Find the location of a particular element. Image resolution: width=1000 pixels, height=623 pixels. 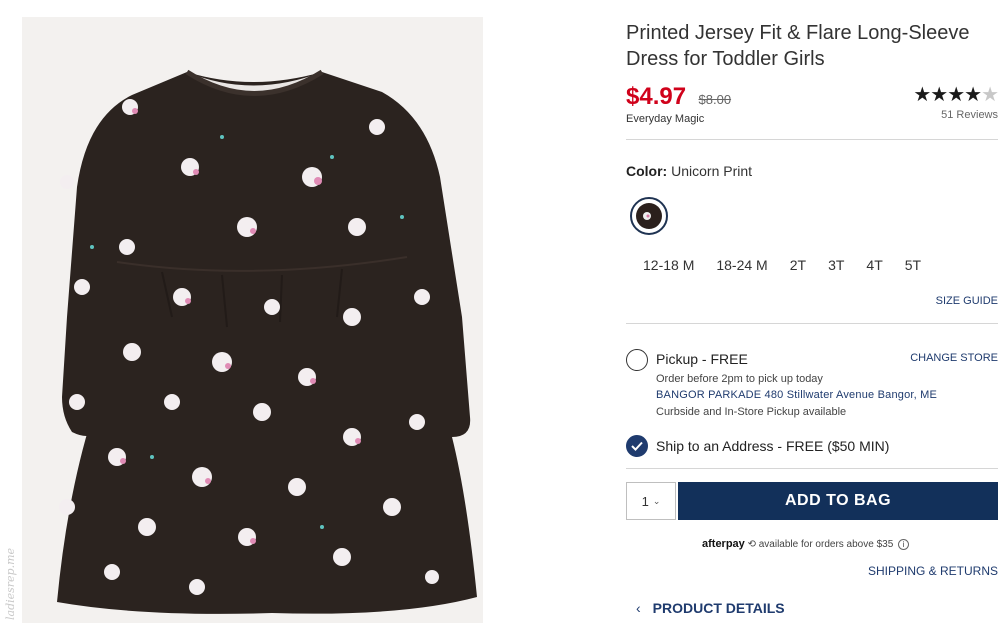

unicorn-swatch-icon is located at coordinates (647, 216).